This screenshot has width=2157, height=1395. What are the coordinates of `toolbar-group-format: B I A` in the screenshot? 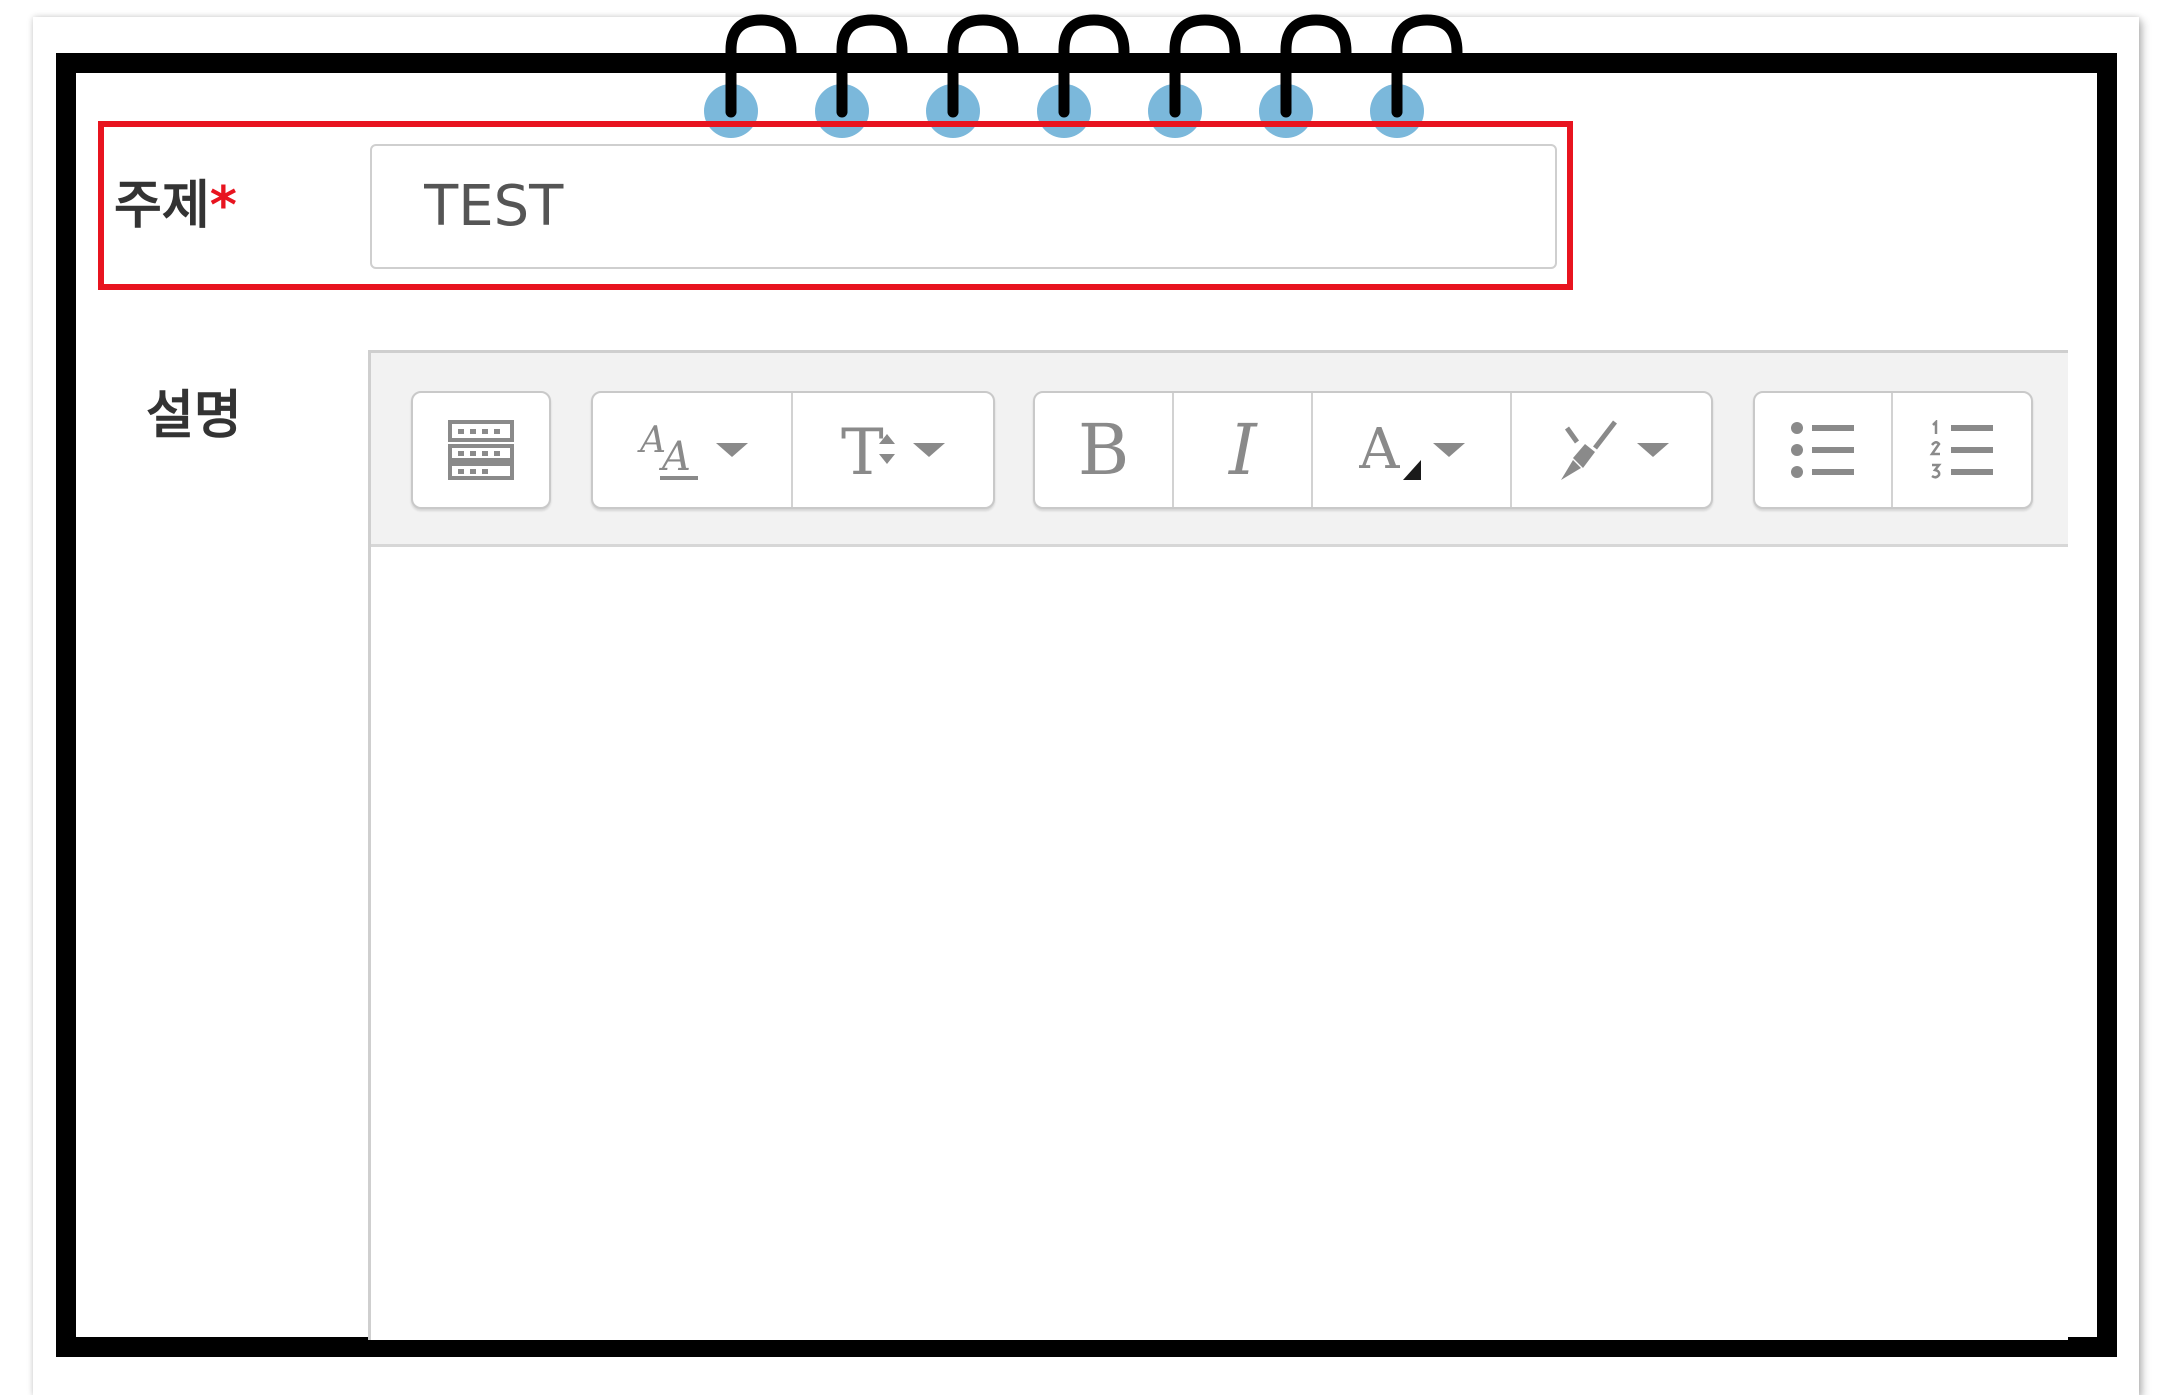 It's located at (1373, 450).